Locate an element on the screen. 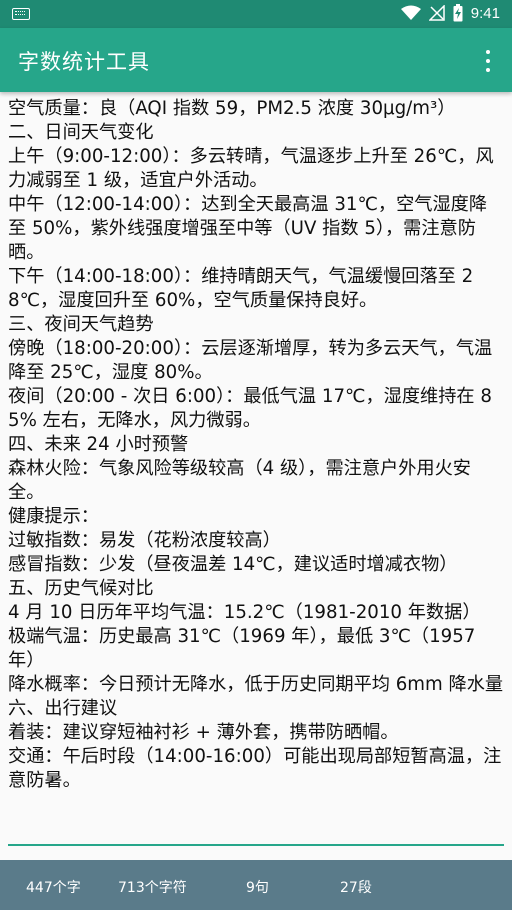 The width and height of the screenshot is (512, 910). more-vert-icon is located at coordinates (488, 52).